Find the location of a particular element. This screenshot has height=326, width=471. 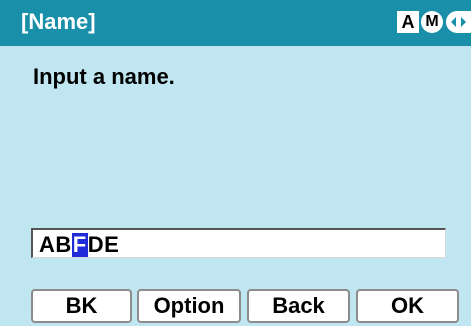

name-input-field: ABFDE is located at coordinates (238, 243).